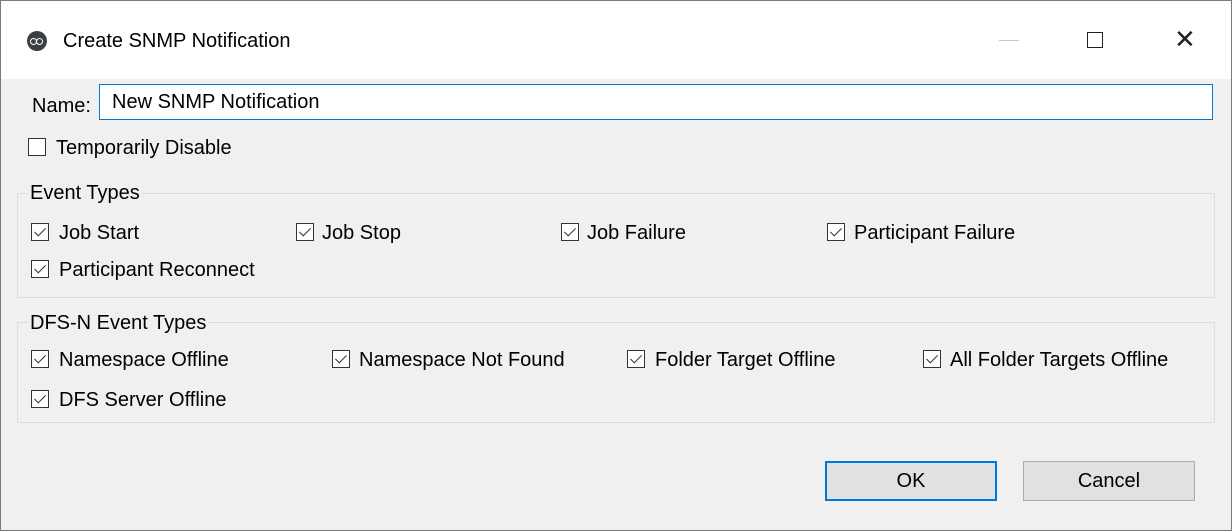 Image resolution: width=1232 pixels, height=531 pixels. I want to click on name-label: Name:, so click(61, 106).